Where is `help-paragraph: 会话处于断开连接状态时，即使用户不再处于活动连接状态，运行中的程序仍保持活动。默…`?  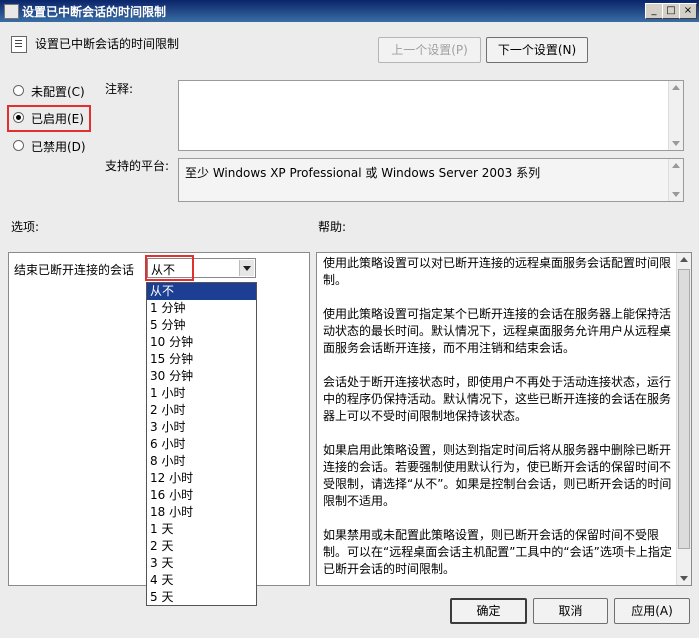
help-paragraph: 会话处于断开连接状态时，即使用户不再处于活动连接状态，运行中的程序仍保持活动。默… is located at coordinates (497, 399).